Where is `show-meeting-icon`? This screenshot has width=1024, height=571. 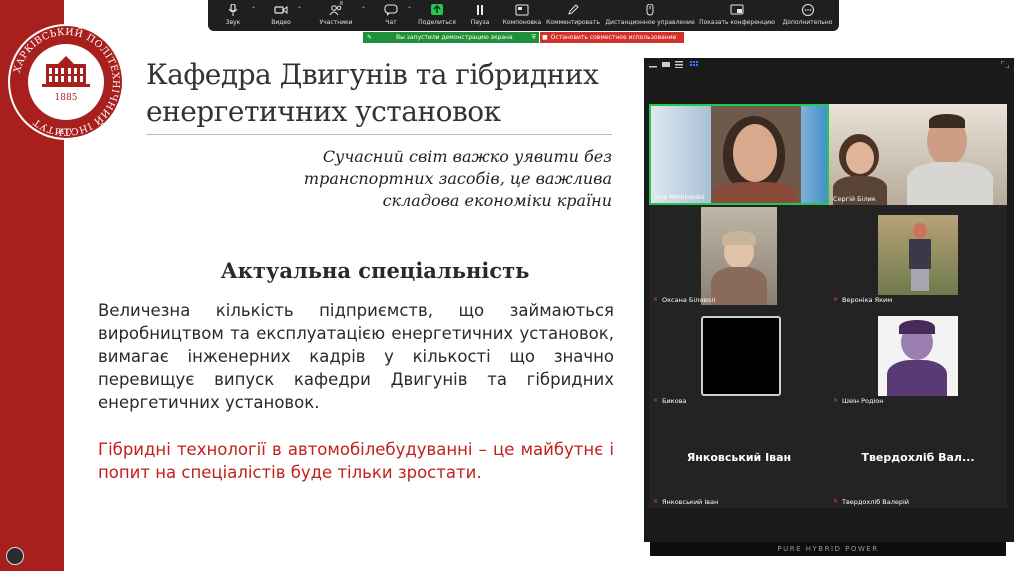
show-meeting-icon is located at coordinates (737, 9).